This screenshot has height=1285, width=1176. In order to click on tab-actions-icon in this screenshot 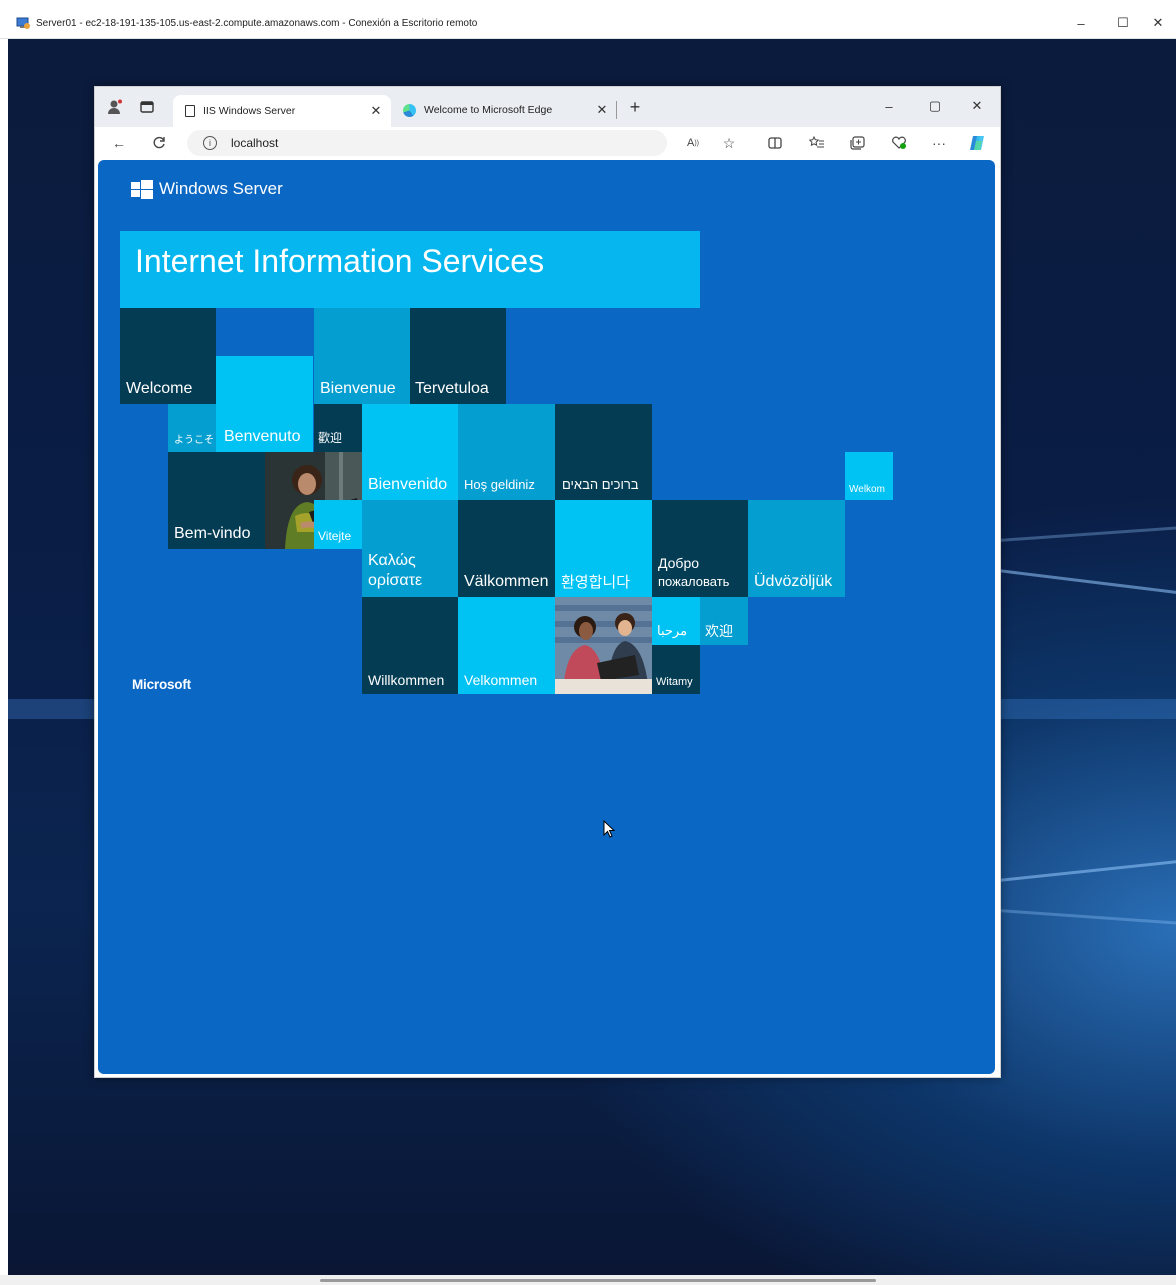, I will do `click(147, 107)`.